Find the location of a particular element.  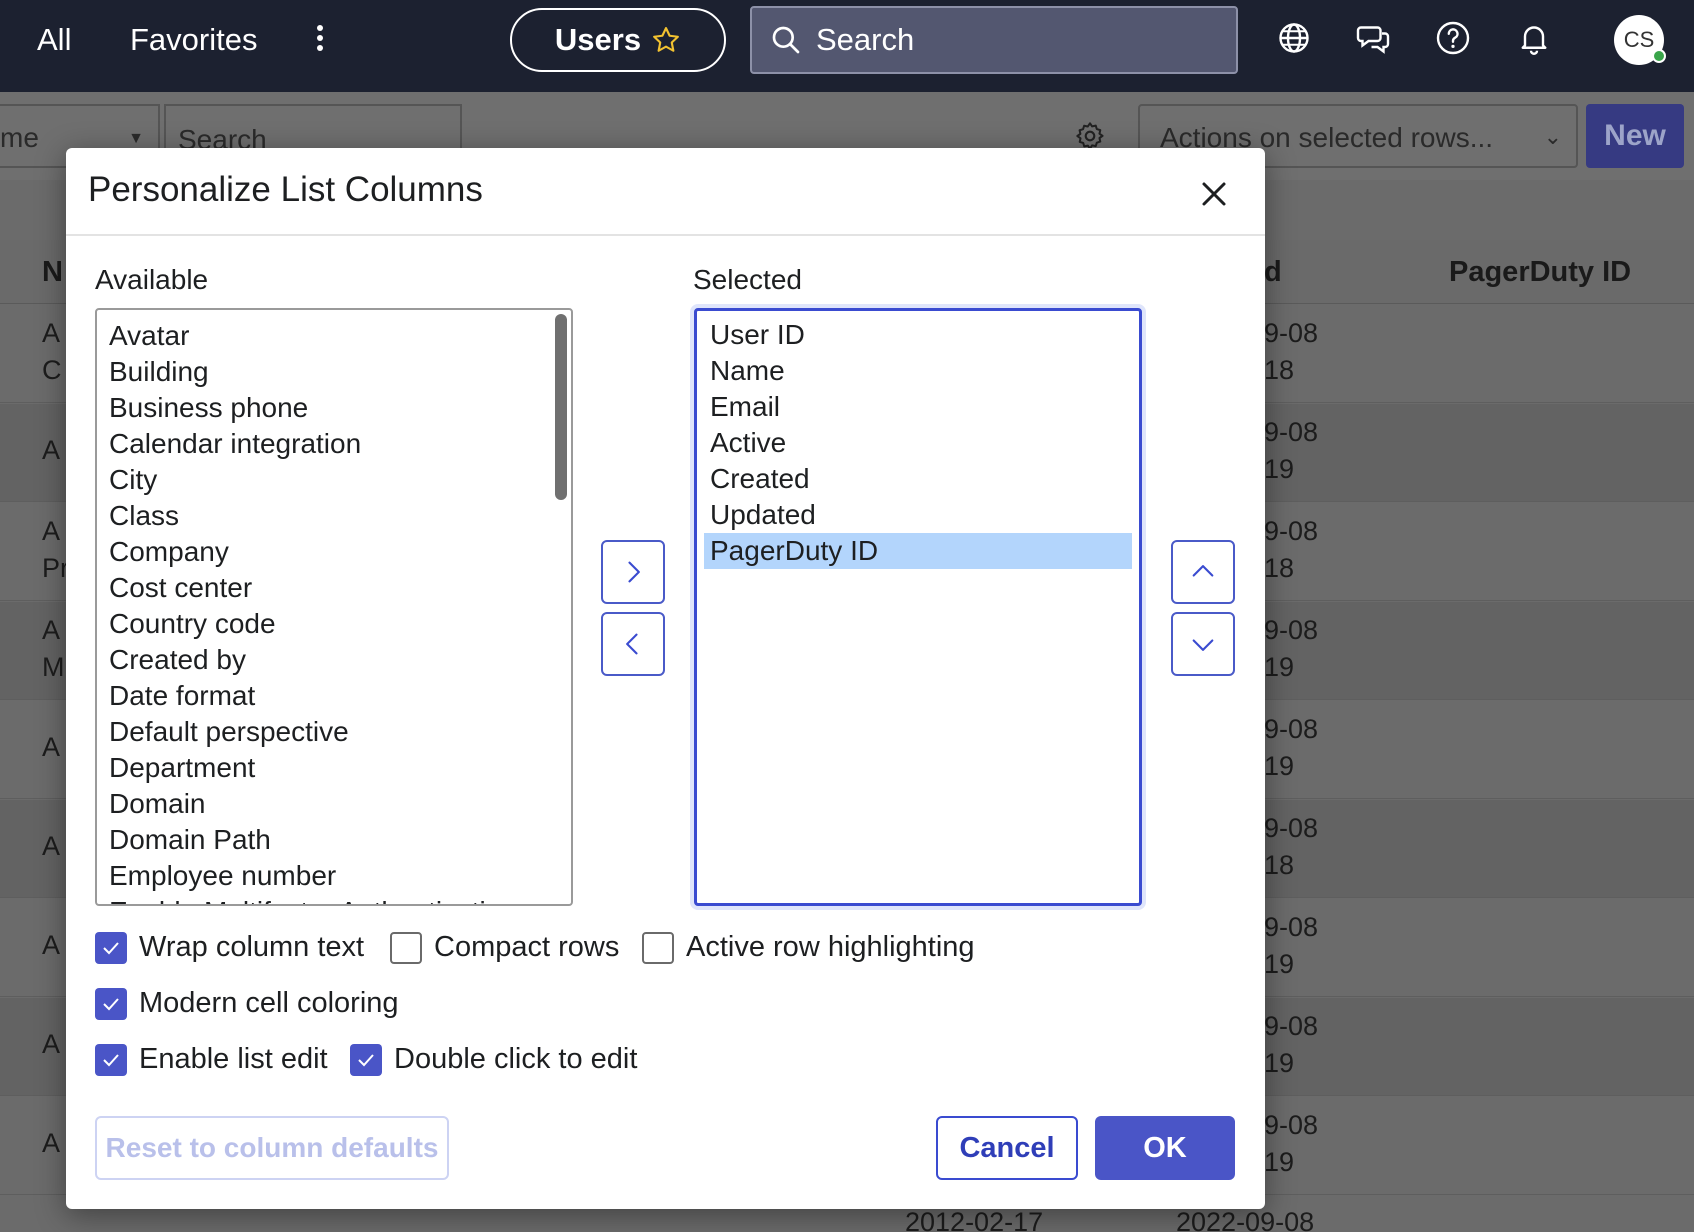

move-down-button is located at coordinates (1203, 644).